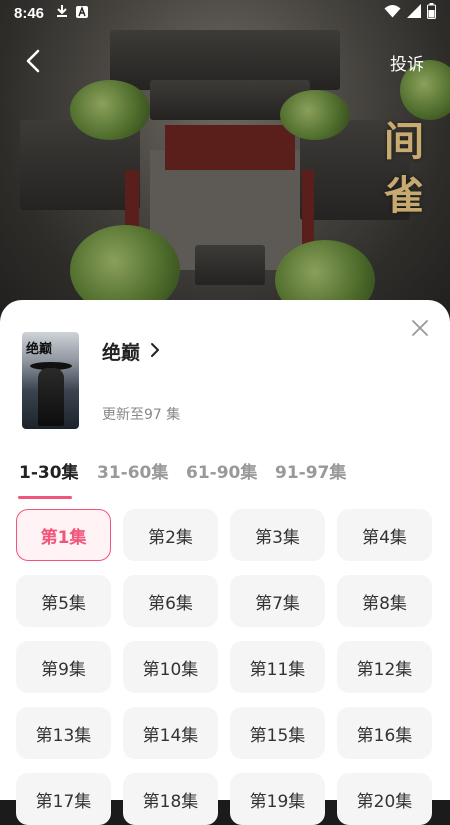  What do you see at coordinates (72, 13) in the screenshot?
I see `status-icons-left` at bounding box center [72, 13].